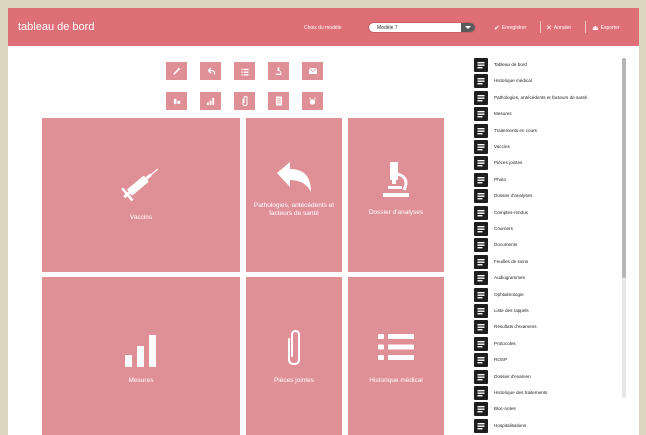  What do you see at coordinates (514, 28) in the screenshot?
I see `save-label: Enregistrer` at bounding box center [514, 28].